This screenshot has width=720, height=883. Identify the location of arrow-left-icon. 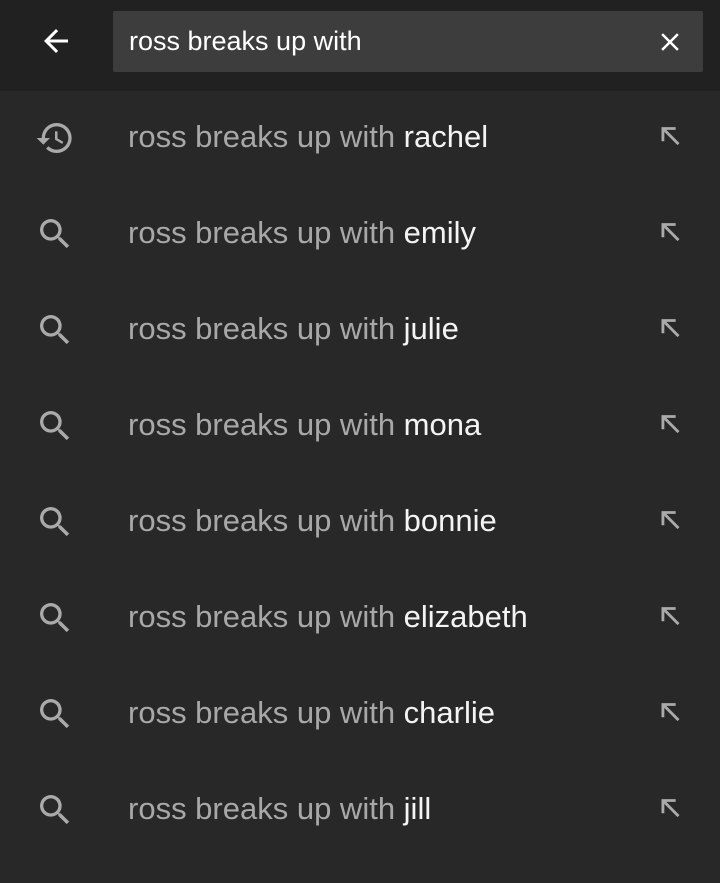
(56, 41).